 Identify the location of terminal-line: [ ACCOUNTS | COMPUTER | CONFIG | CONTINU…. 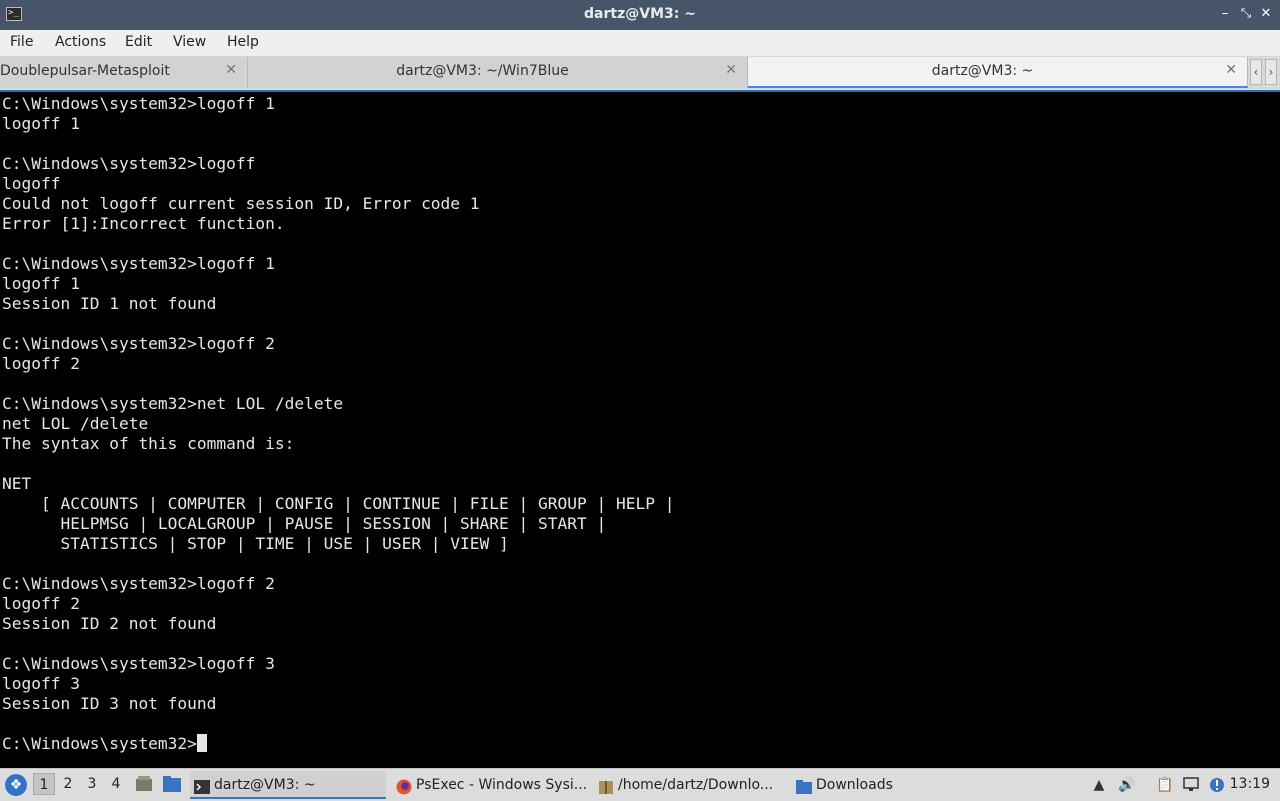
(338, 503).